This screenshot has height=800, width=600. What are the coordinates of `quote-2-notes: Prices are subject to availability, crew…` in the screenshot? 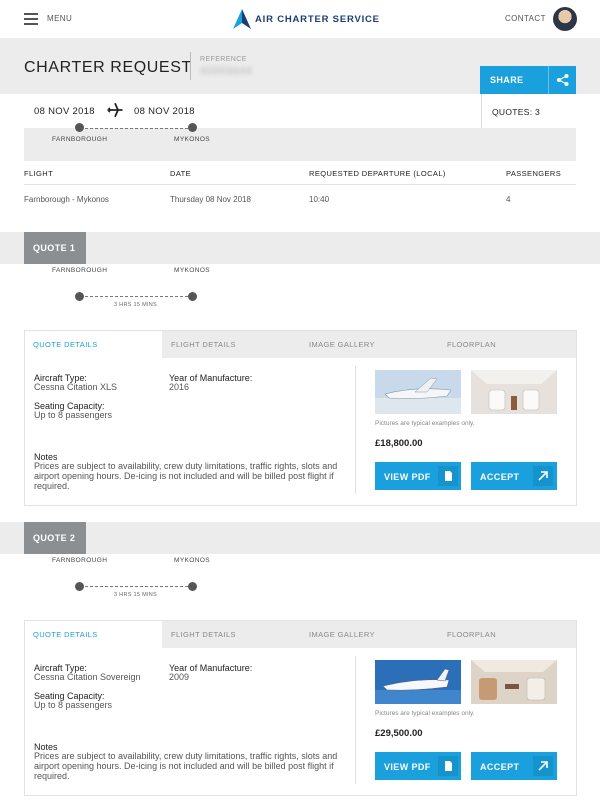 It's located at (186, 766).